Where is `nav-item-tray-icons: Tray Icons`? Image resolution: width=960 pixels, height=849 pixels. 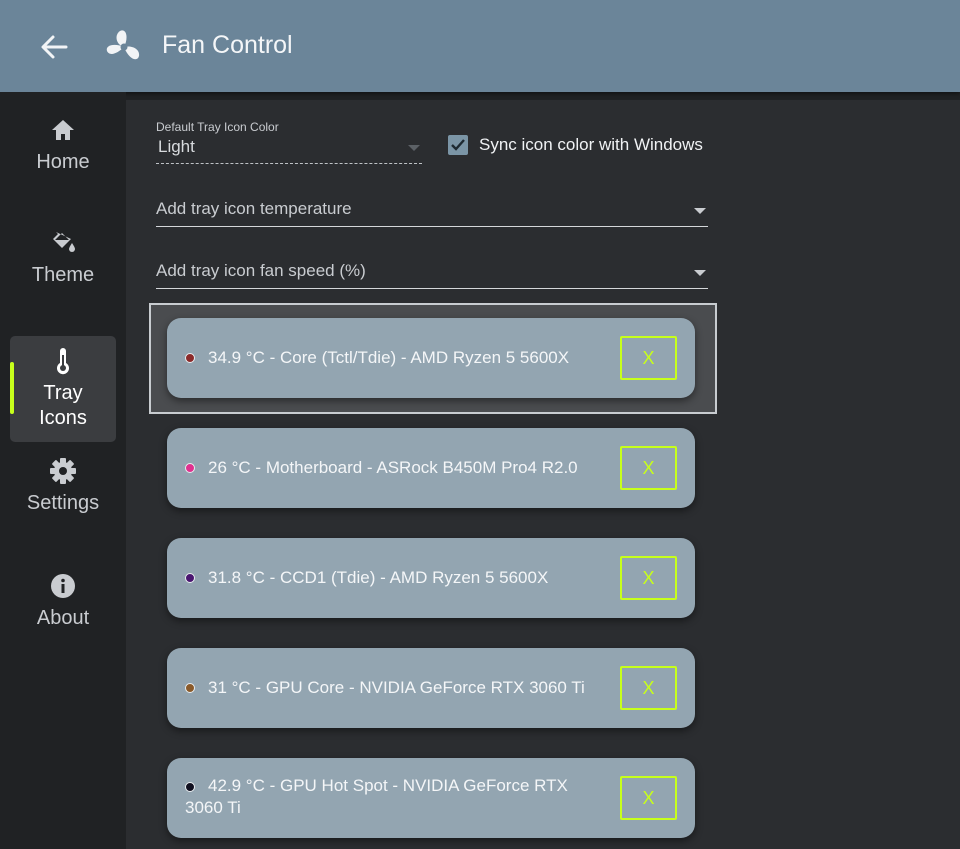
nav-item-tray-icons: Tray Icons is located at coordinates (63, 389).